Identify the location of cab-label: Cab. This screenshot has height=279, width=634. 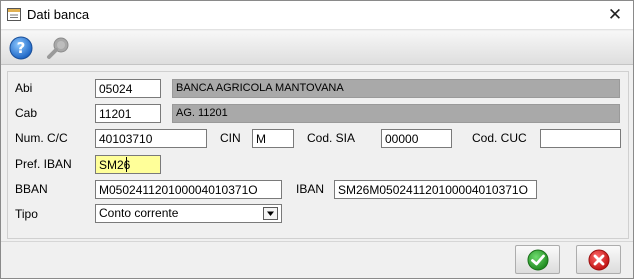
(26, 113).